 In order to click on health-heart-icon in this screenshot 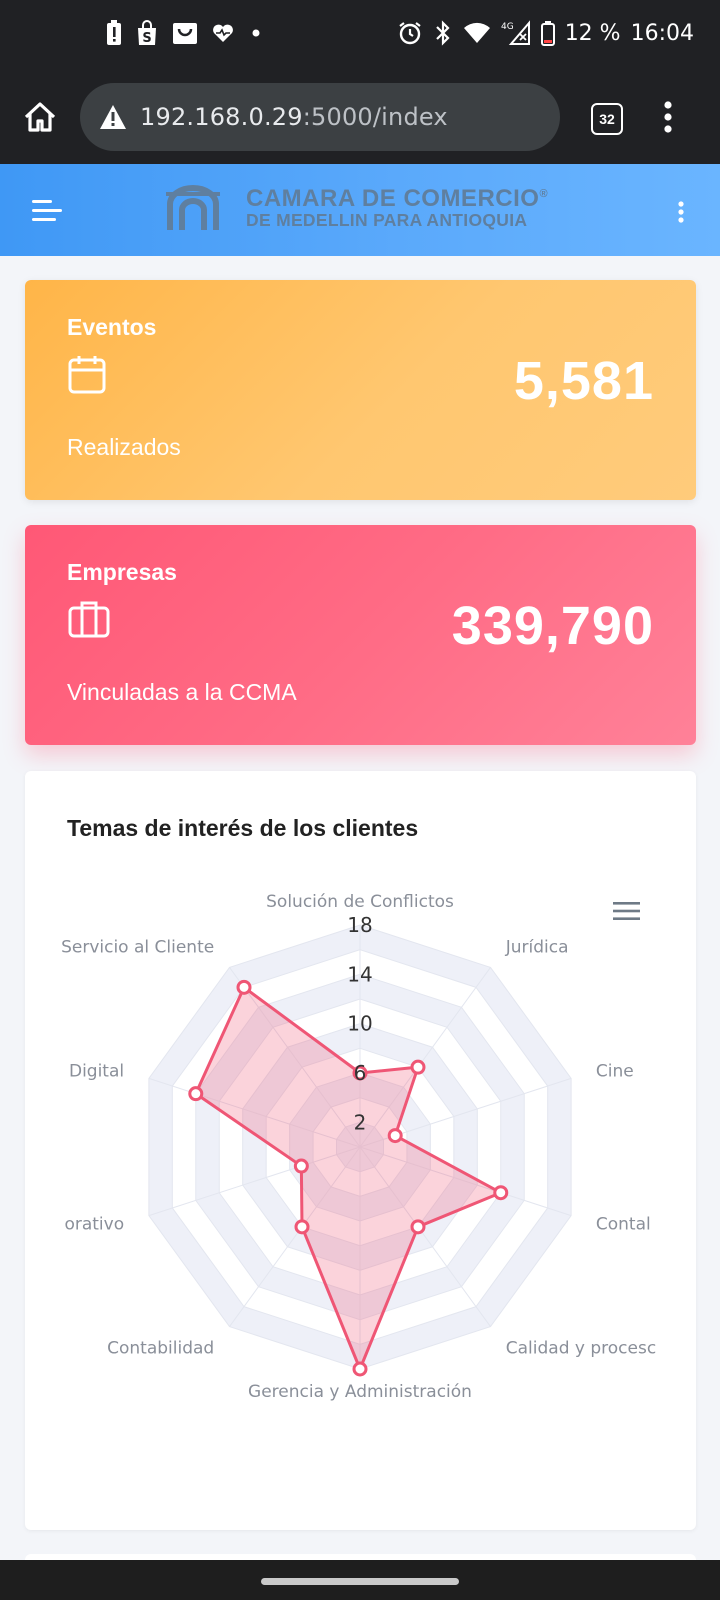, I will do `click(223, 33)`.